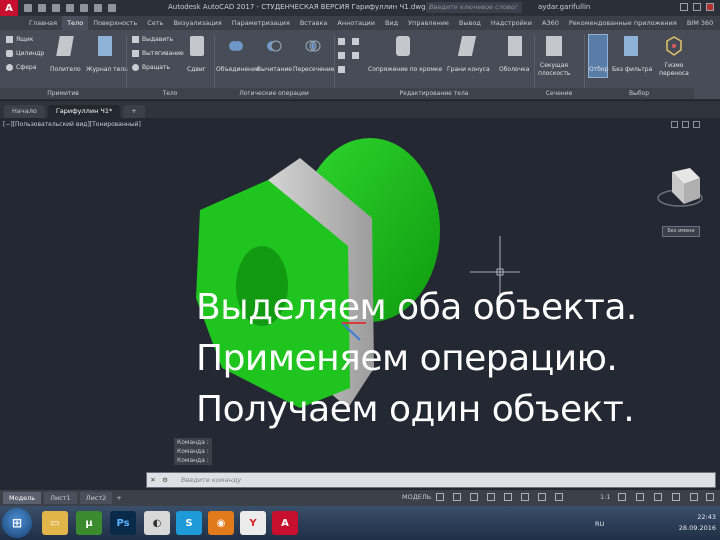 The image size is (720, 540). What do you see at coordinates (431, 480) in the screenshot?
I see `command-line: ✕ ⚙ Введите команду` at bounding box center [431, 480].